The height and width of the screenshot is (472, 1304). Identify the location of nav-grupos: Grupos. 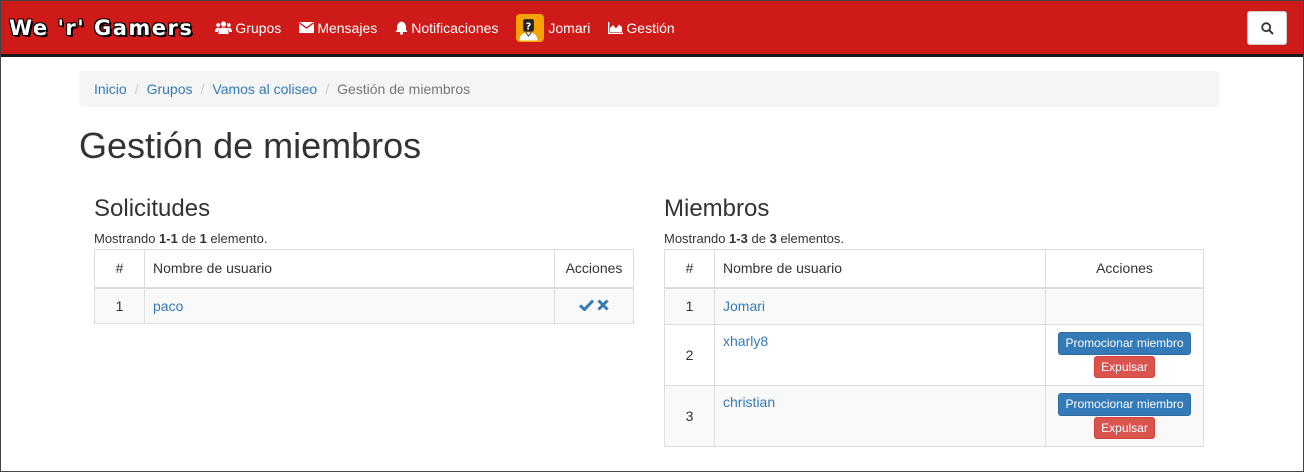
(248, 28).